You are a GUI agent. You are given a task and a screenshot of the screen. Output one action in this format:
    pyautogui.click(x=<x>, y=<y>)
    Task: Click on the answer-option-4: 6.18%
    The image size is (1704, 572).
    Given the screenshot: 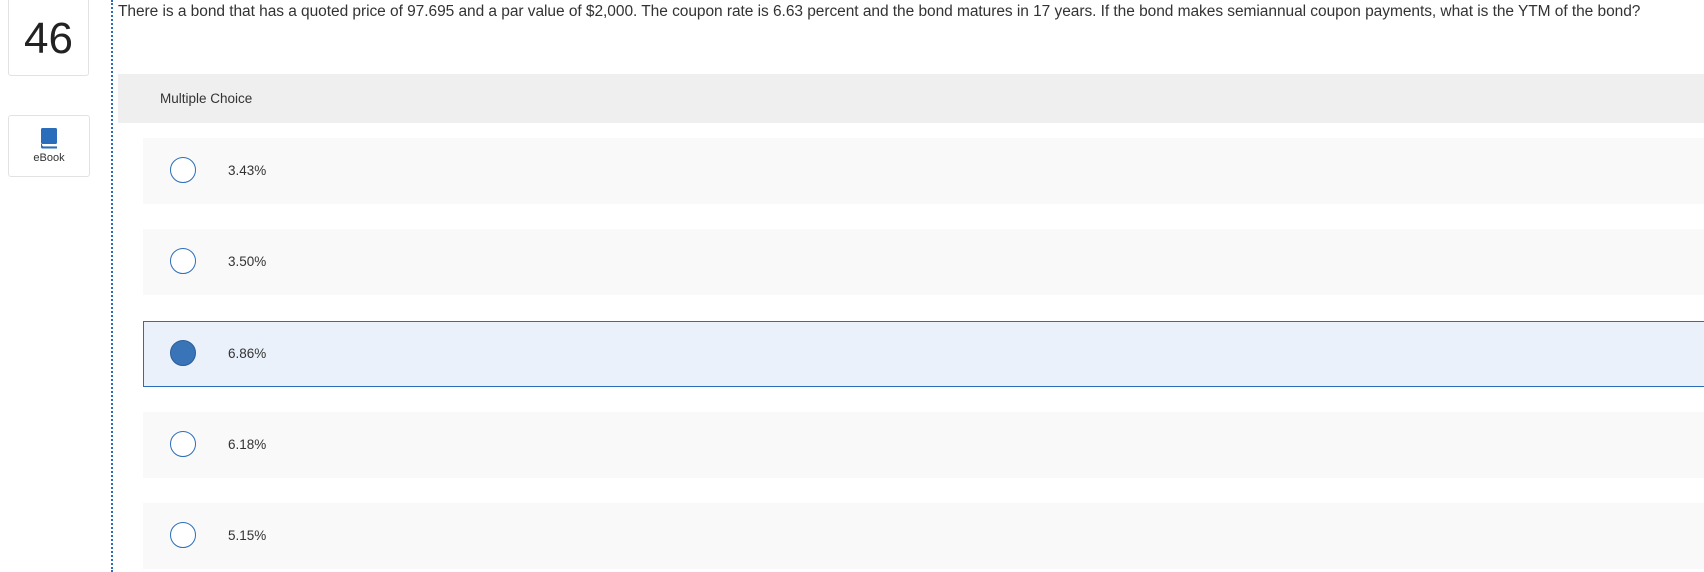 What is the action you would take?
    pyautogui.click(x=923, y=445)
    